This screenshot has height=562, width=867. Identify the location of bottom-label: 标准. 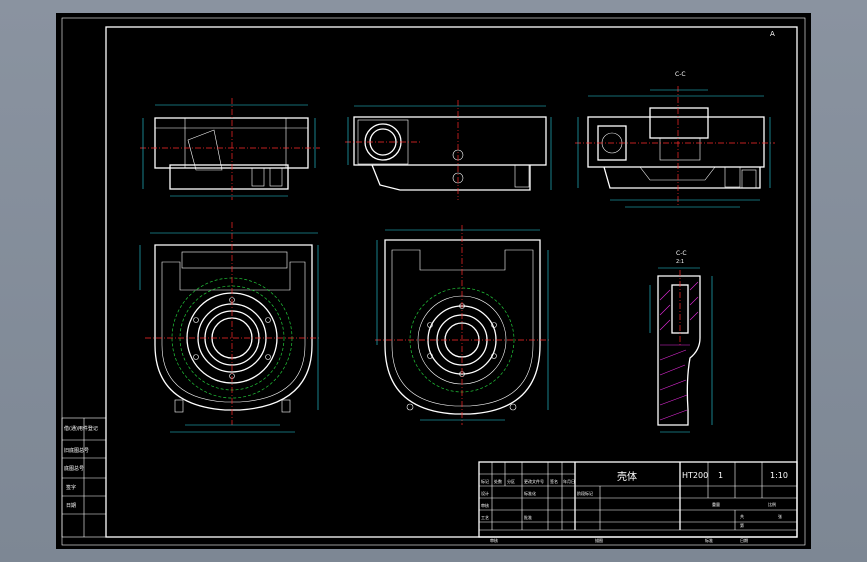
(709, 540).